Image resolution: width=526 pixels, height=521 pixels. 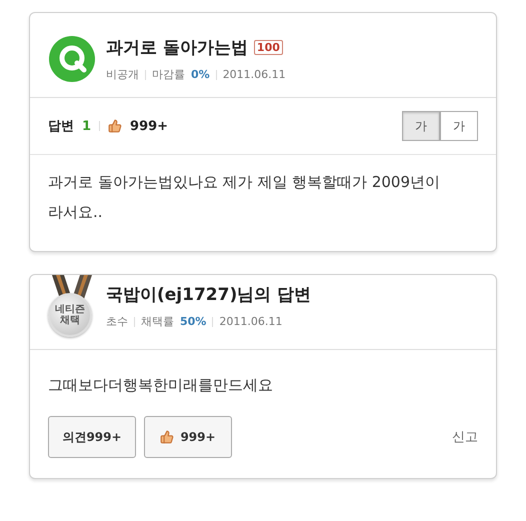 What do you see at coordinates (188, 437) in the screenshot?
I see `like-button: 999+` at bounding box center [188, 437].